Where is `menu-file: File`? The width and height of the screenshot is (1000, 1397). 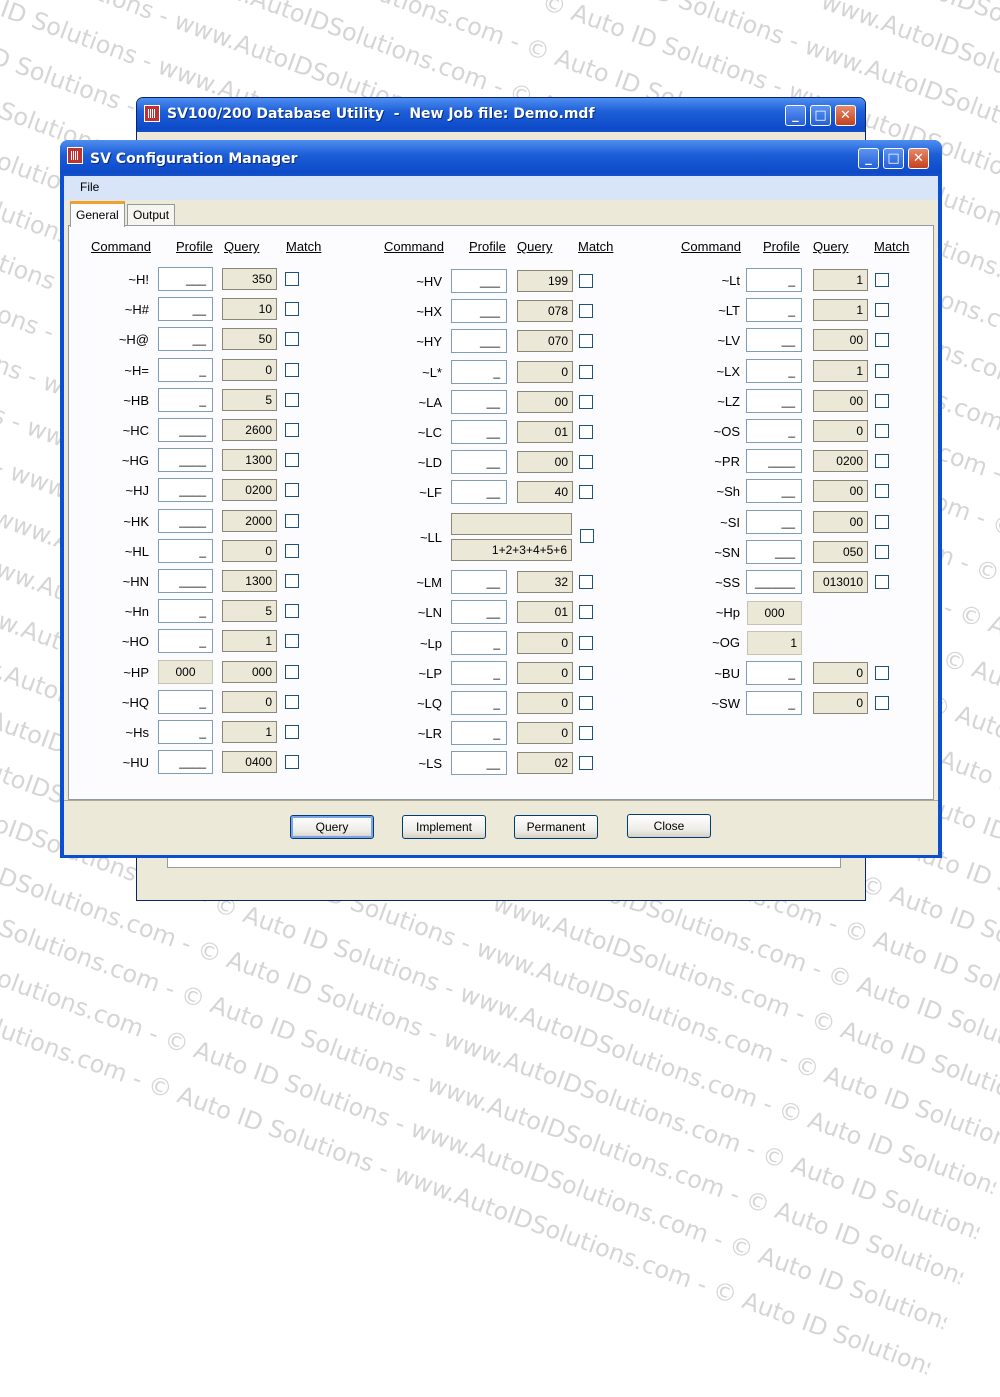 menu-file: File is located at coordinates (89, 187).